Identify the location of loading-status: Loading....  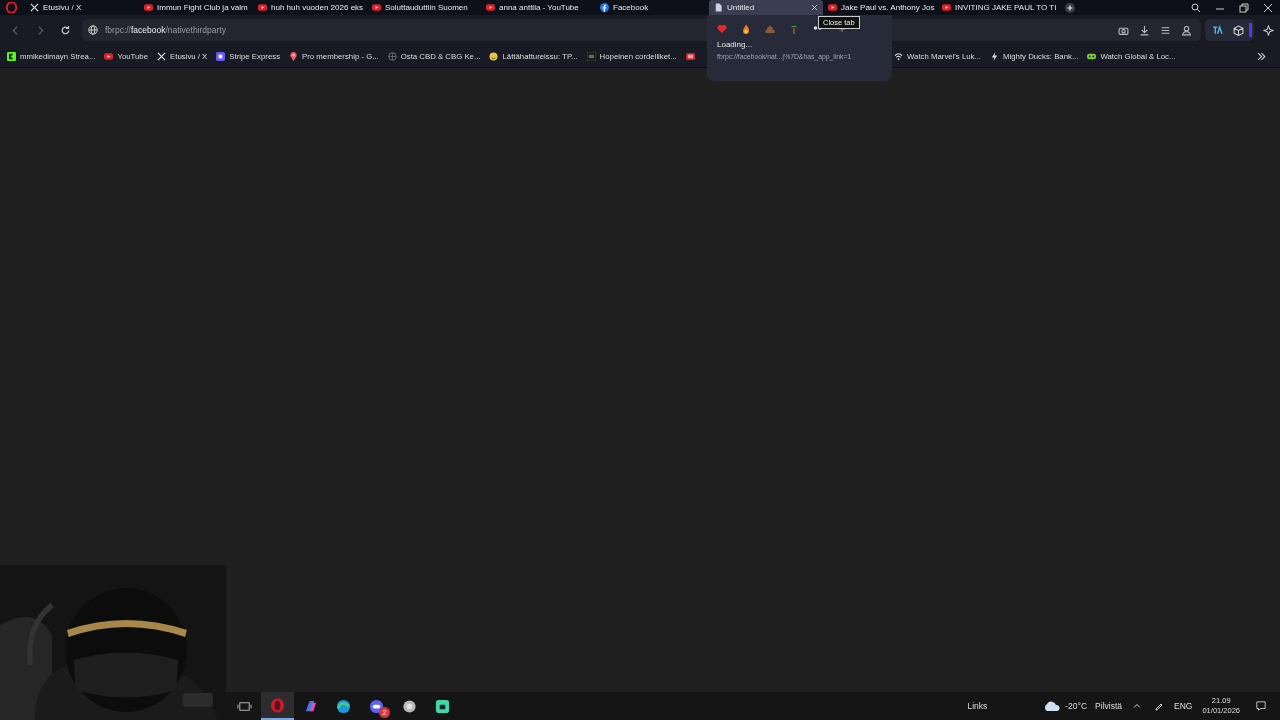
(735, 44).